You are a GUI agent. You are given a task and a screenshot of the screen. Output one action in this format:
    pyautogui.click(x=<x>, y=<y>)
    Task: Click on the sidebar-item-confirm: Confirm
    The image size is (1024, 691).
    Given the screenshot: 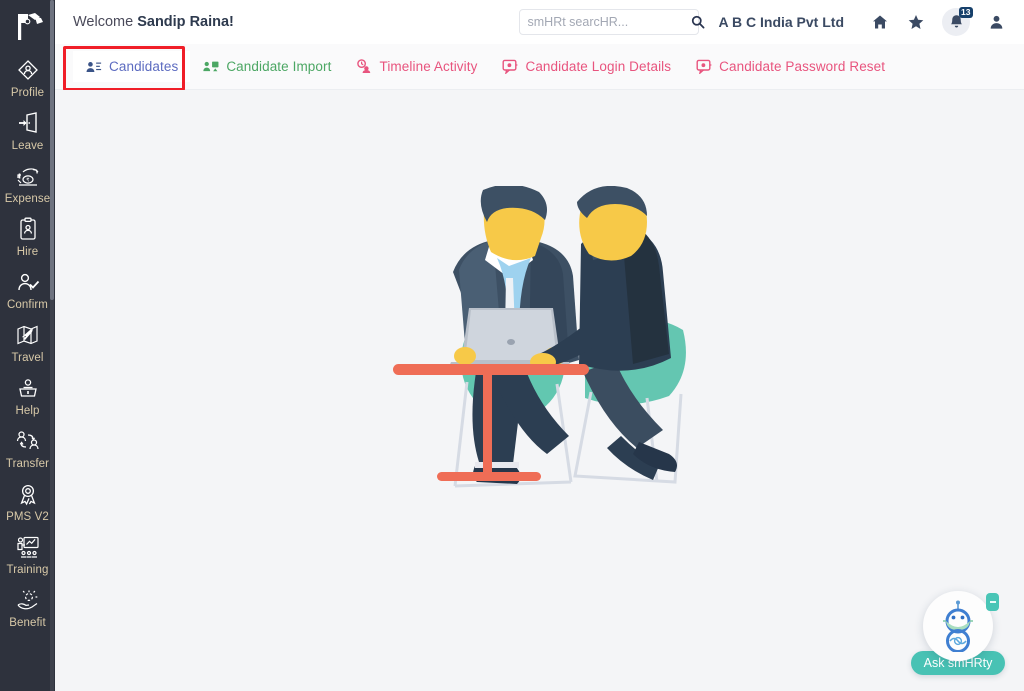 What is the action you would take?
    pyautogui.click(x=27, y=288)
    